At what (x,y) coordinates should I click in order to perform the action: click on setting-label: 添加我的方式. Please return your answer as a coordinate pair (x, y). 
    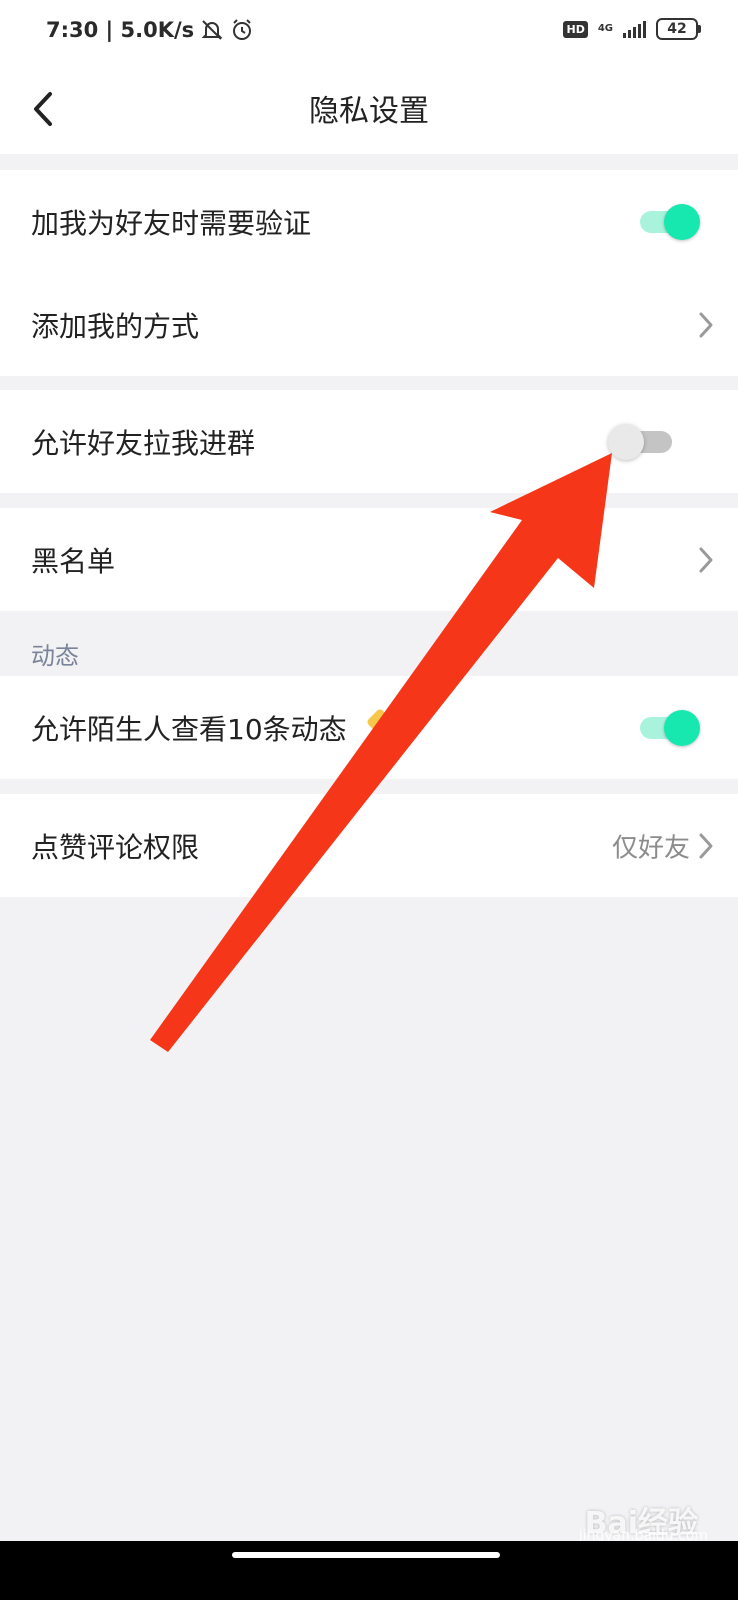
    Looking at the image, I should click on (115, 326).